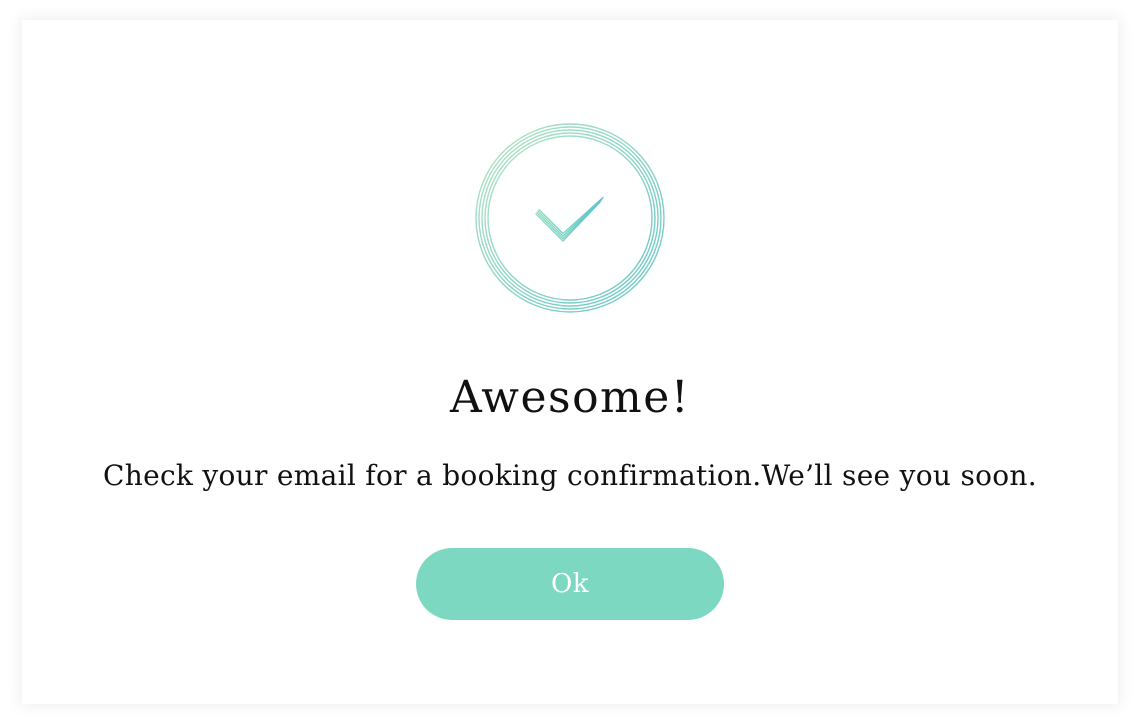 Image resolution: width=1140 pixels, height=728 pixels. Describe the element at coordinates (570, 218) in the screenshot. I see `check-circle-icon` at that location.